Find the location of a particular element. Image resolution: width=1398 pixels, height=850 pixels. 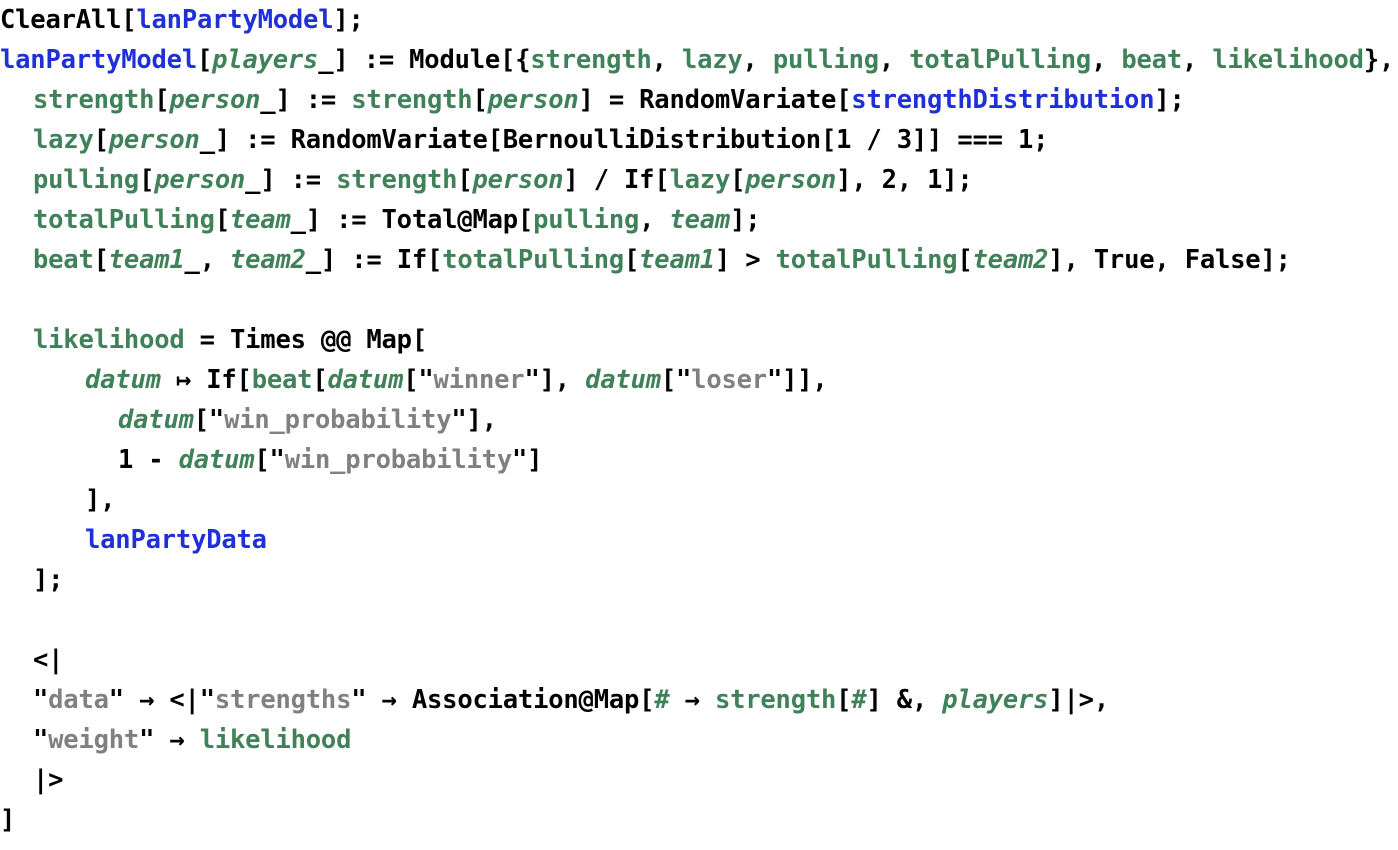

code-token: === is located at coordinates (987, 140).